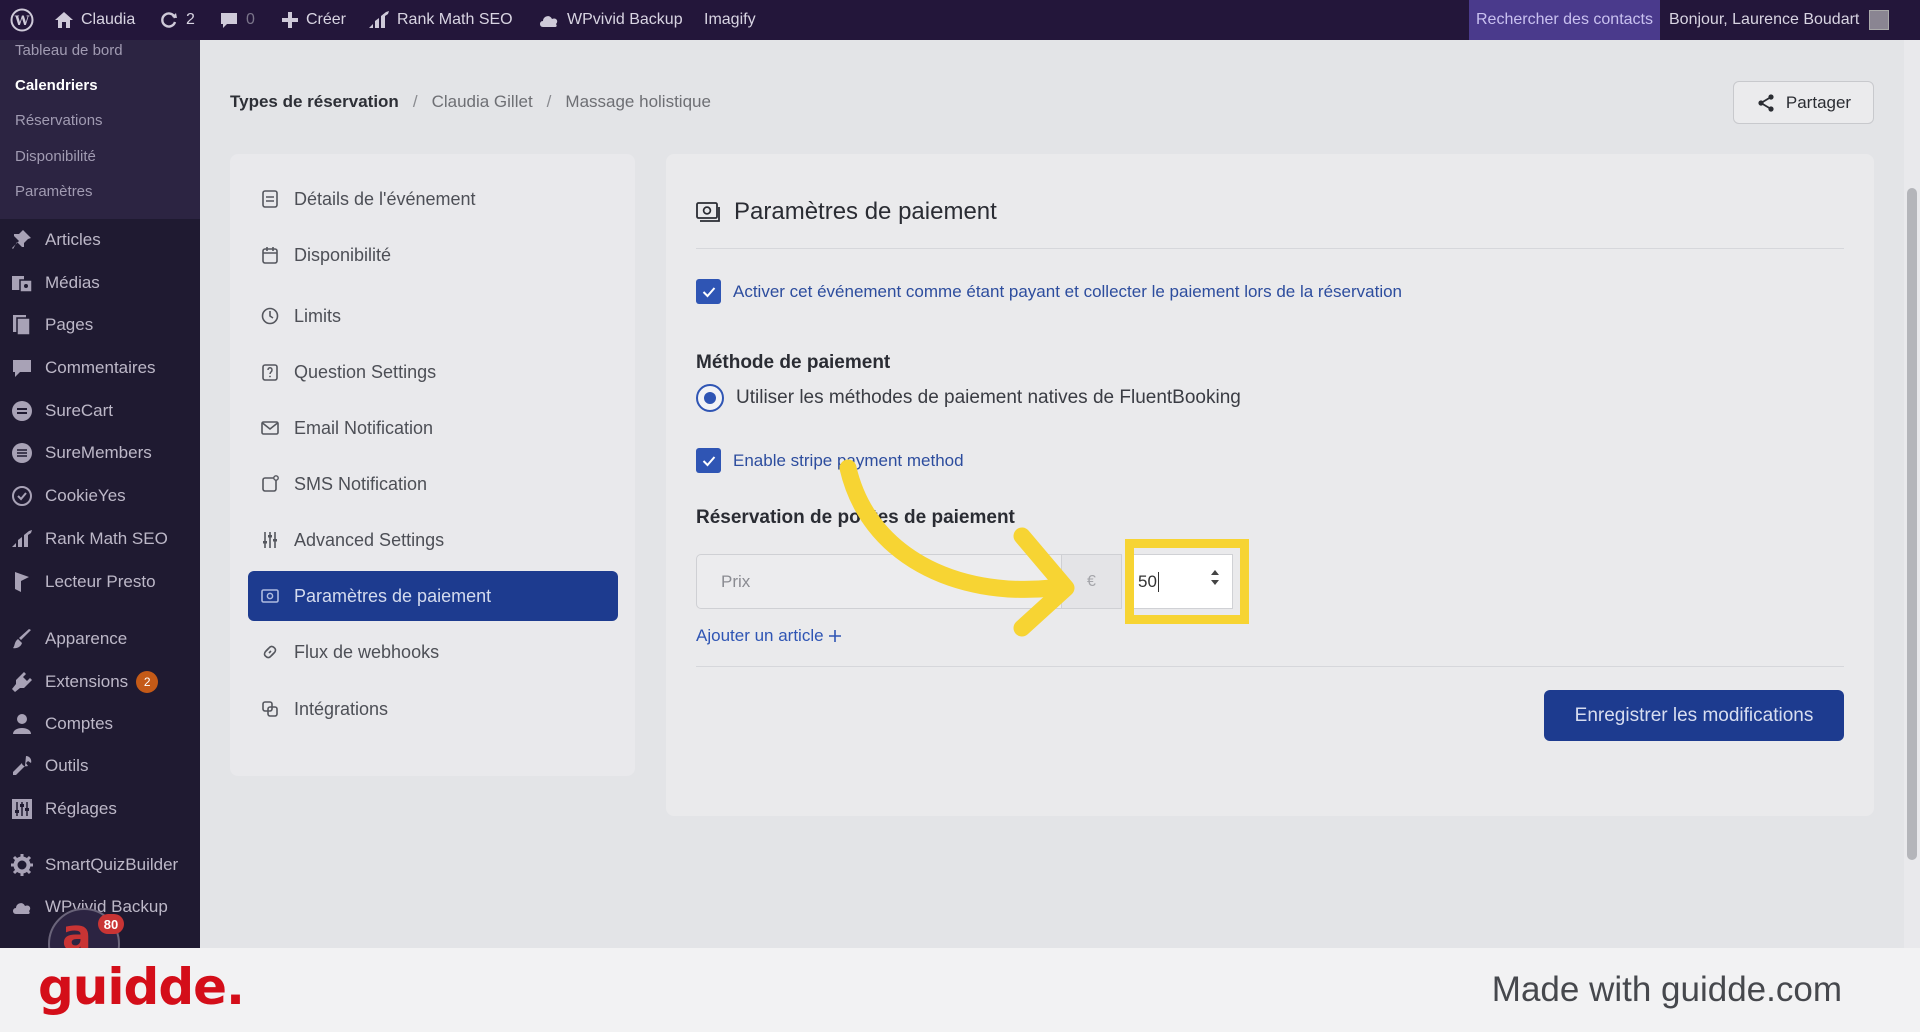 The image size is (1920, 1032). What do you see at coordinates (341, 708) in the screenshot?
I see `nav-label: Intégrations` at bounding box center [341, 708].